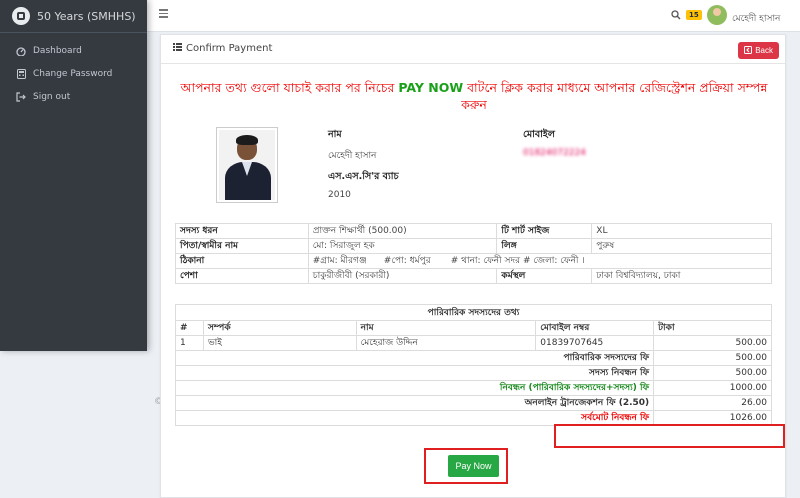 This screenshot has width=800, height=498. I want to click on card-title: Confirm Payment, so click(222, 48).